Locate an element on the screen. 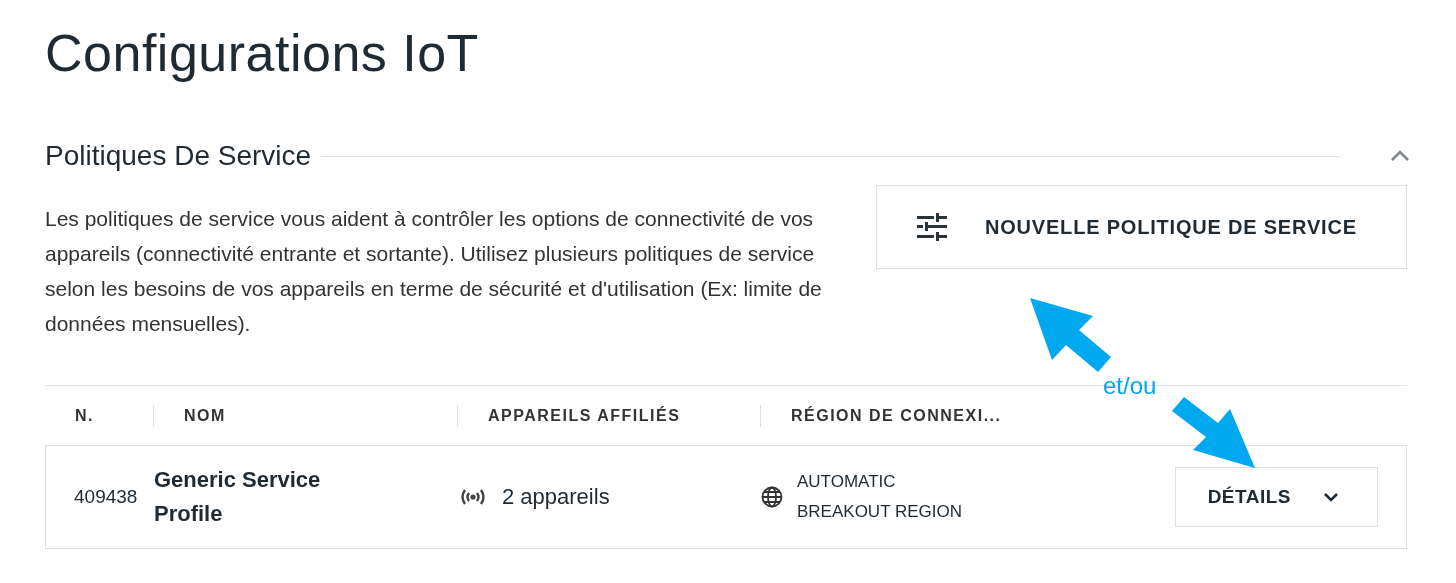 Image resolution: width=1456 pixels, height=583 pixels. section-title: Politiques De Service is located at coordinates (178, 156).